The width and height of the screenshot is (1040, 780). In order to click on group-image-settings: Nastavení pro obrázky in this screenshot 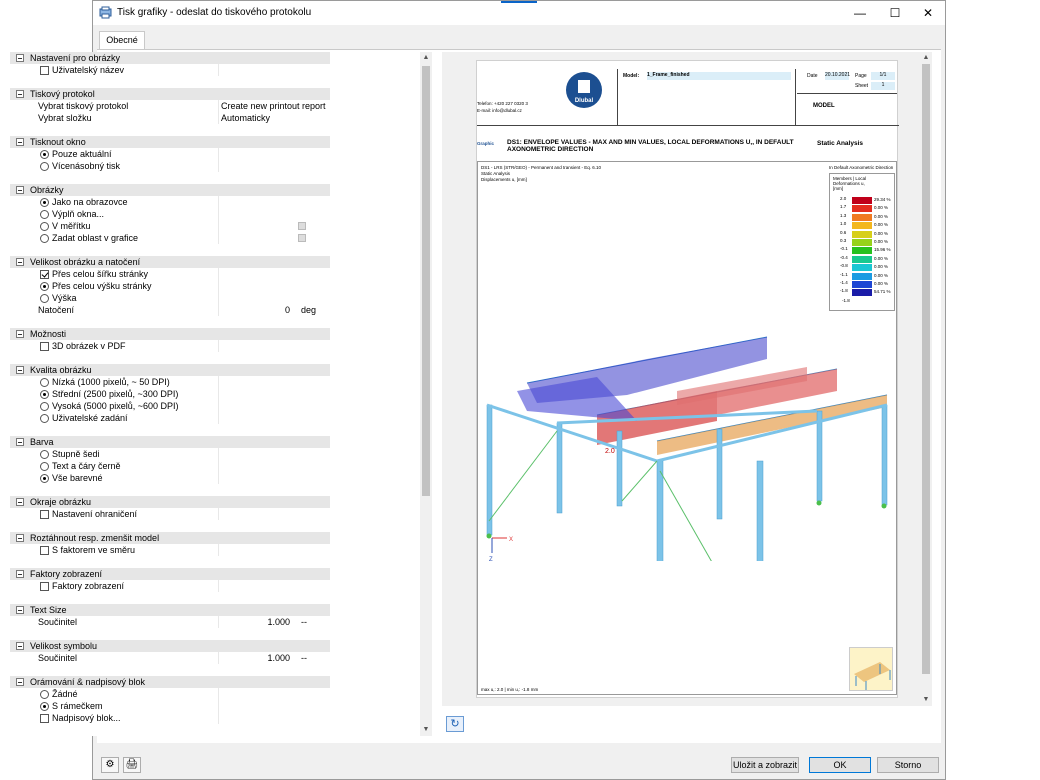, I will do `click(170, 58)`.